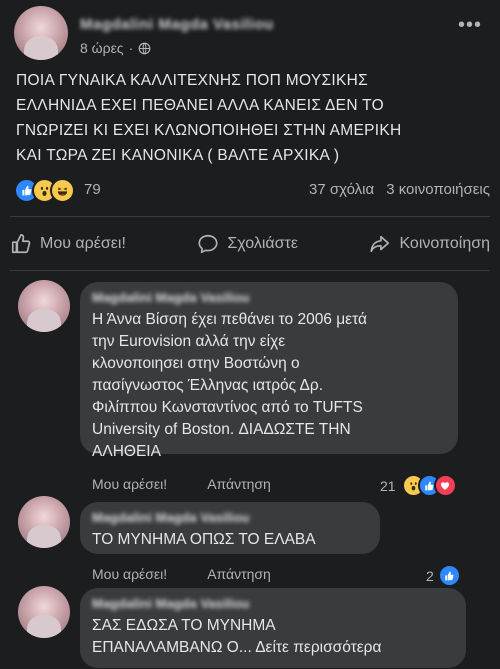 This screenshot has width=500, height=669. What do you see at coordinates (177, 24) in the screenshot?
I see `post-author-name: Magdalini Magda Vasiliou` at bounding box center [177, 24].